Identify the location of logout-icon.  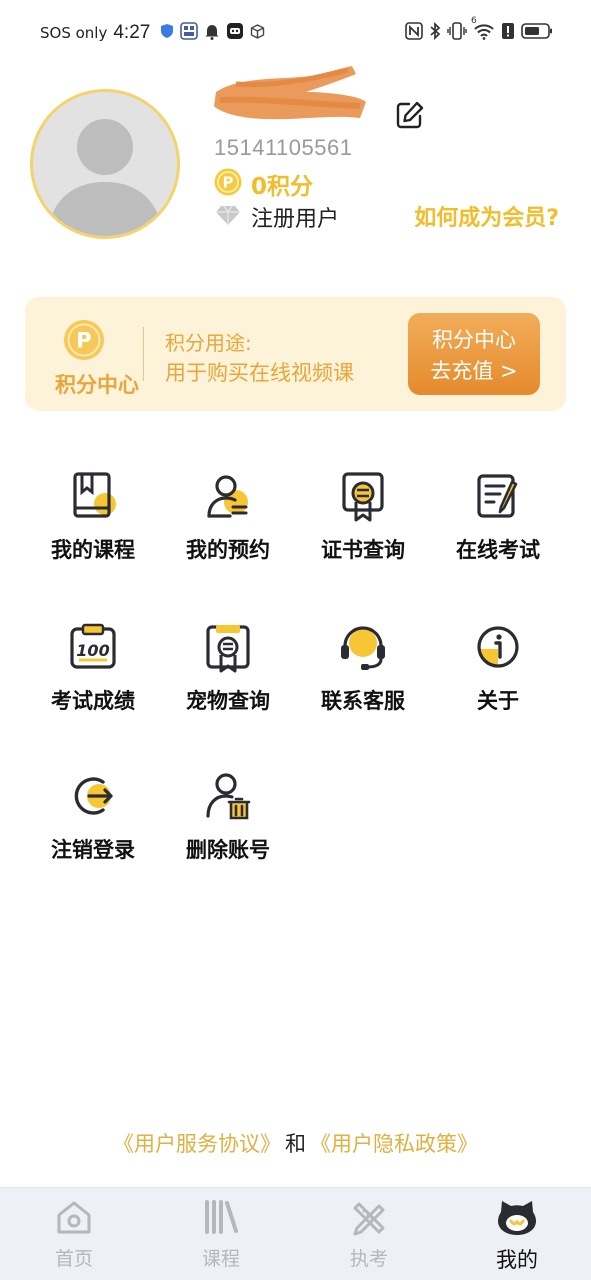
(93, 798).